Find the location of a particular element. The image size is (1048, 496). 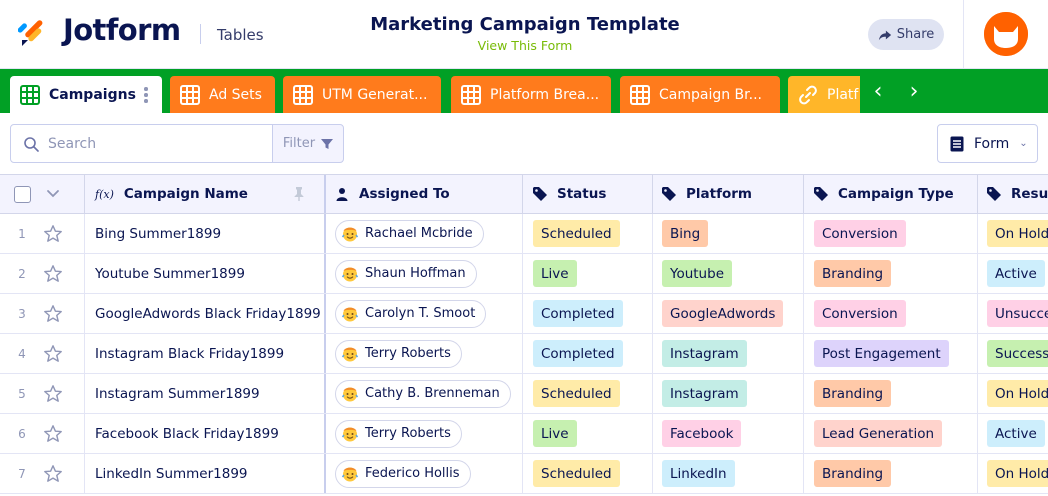

campaign-name-cell: Instagram Summer1899 is located at coordinates (205, 393).